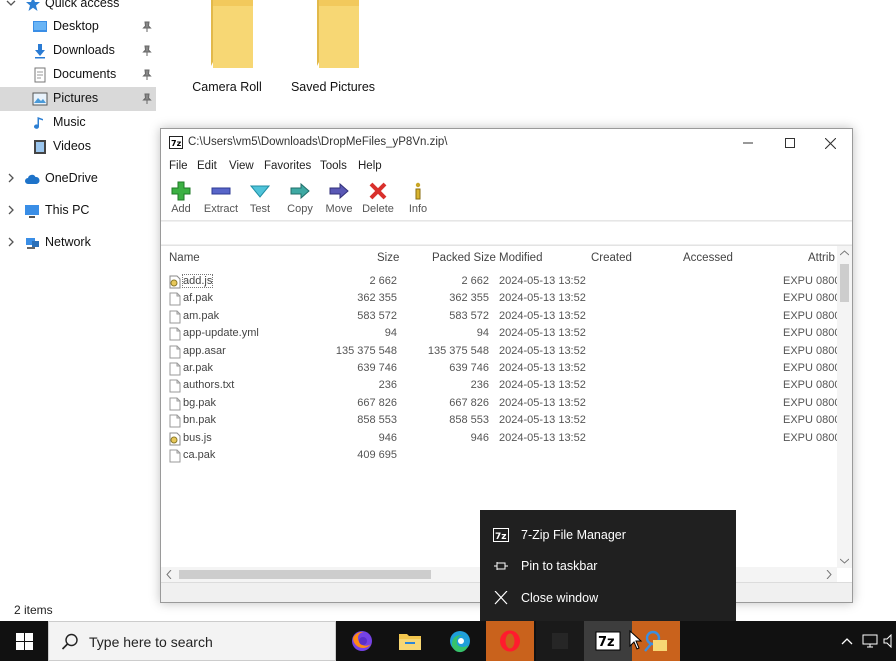 This screenshot has width=896, height=661. Describe the element at coordinates (611, 258) in the screenshot. I see `column-created: Created` at that location.